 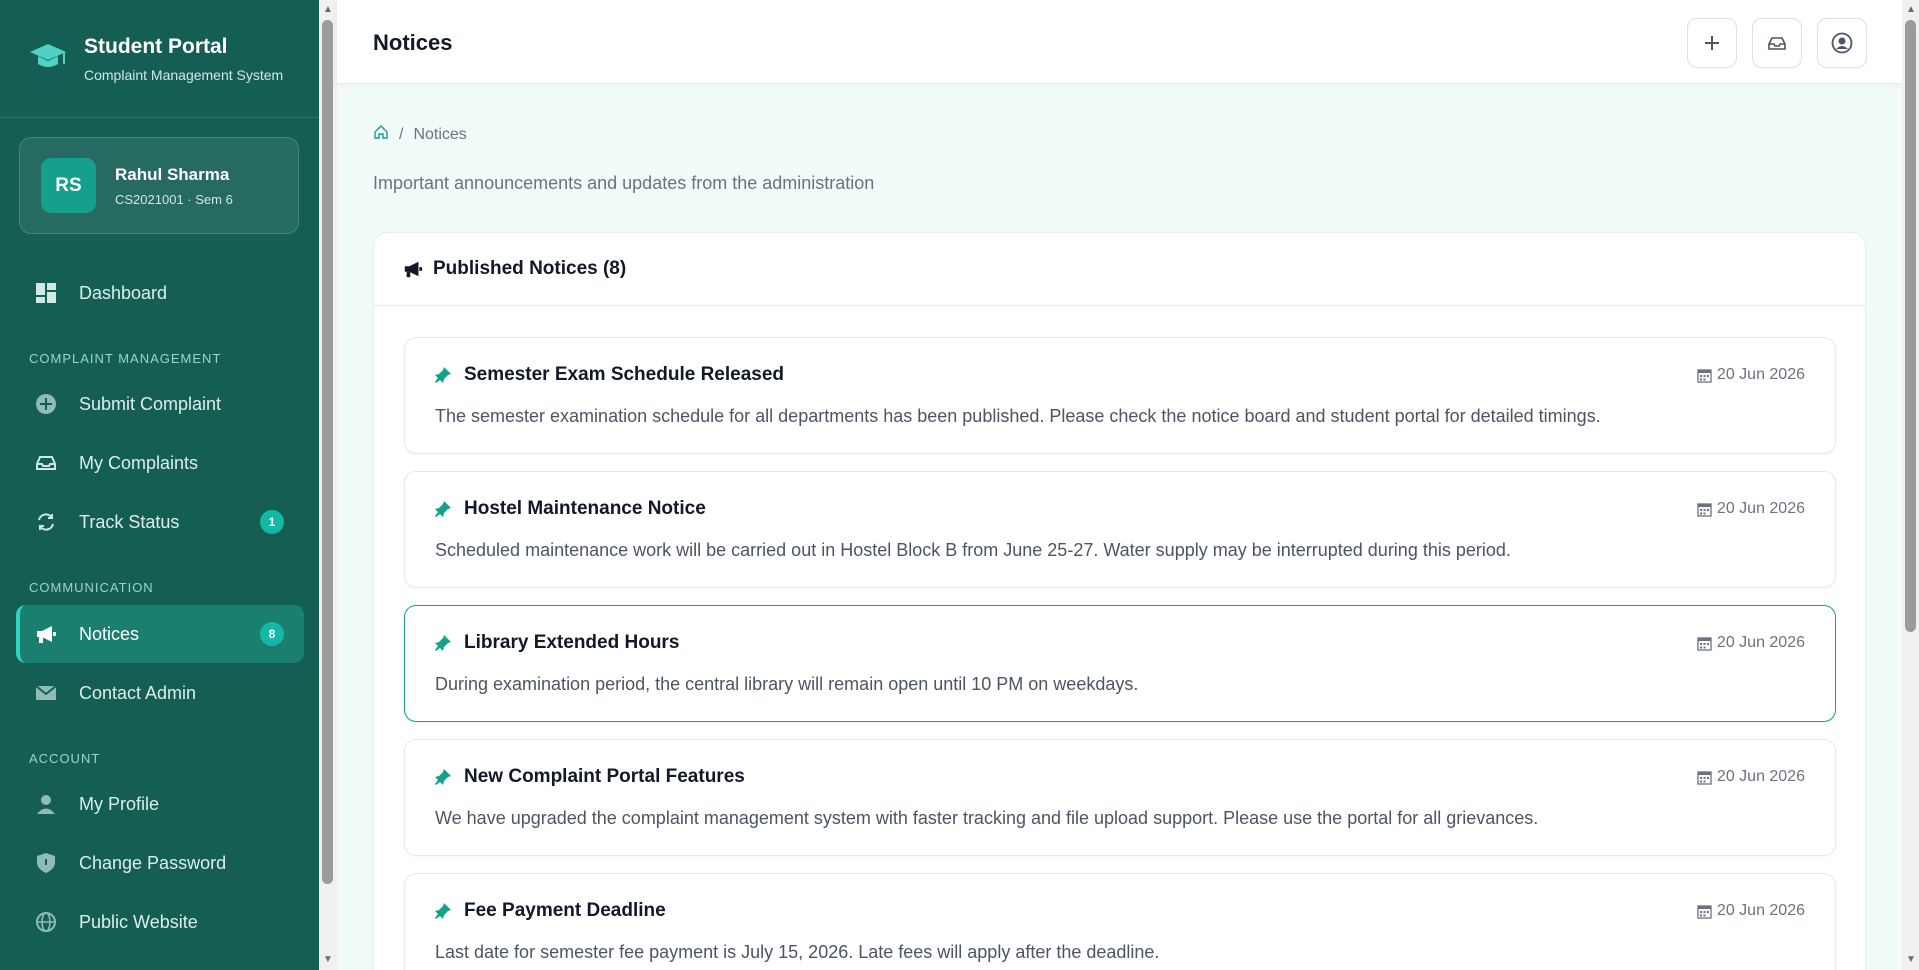 What do you see at coordinates (184, 74) in the screenshot?
I see `brand-subtitle: Complaint Management System` at bounding box center [184, 74].